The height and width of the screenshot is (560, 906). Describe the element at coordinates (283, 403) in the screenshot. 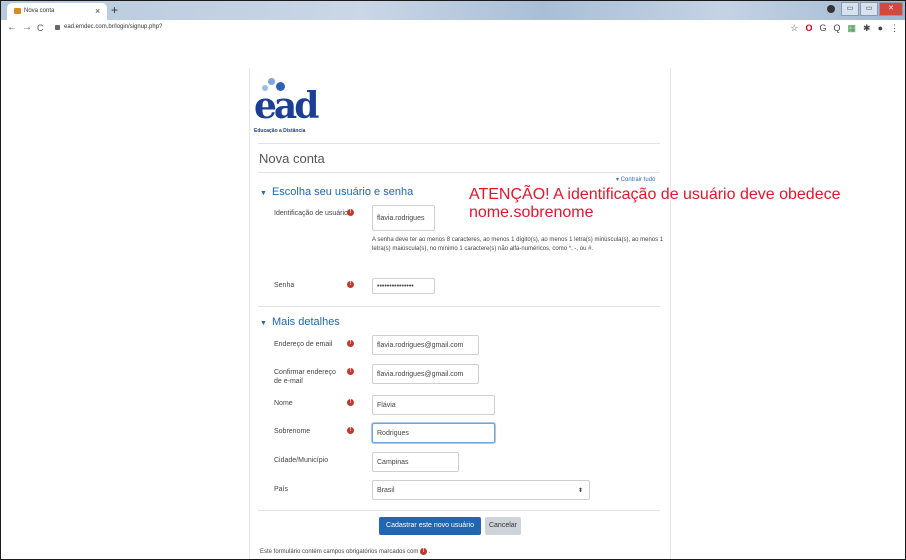

I see `name-label: Nome` at that location.